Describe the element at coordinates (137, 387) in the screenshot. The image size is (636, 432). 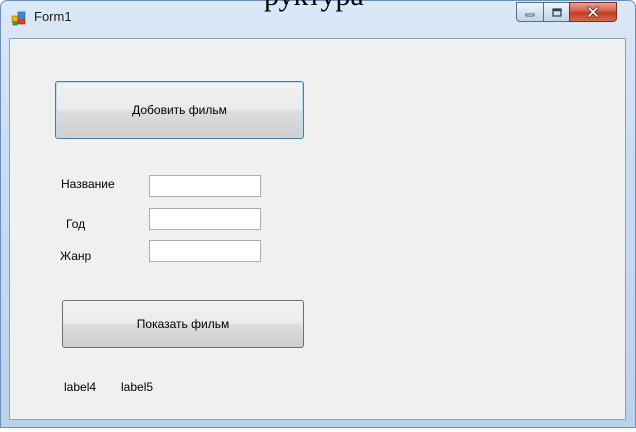
I see `label5: label5` at that location.